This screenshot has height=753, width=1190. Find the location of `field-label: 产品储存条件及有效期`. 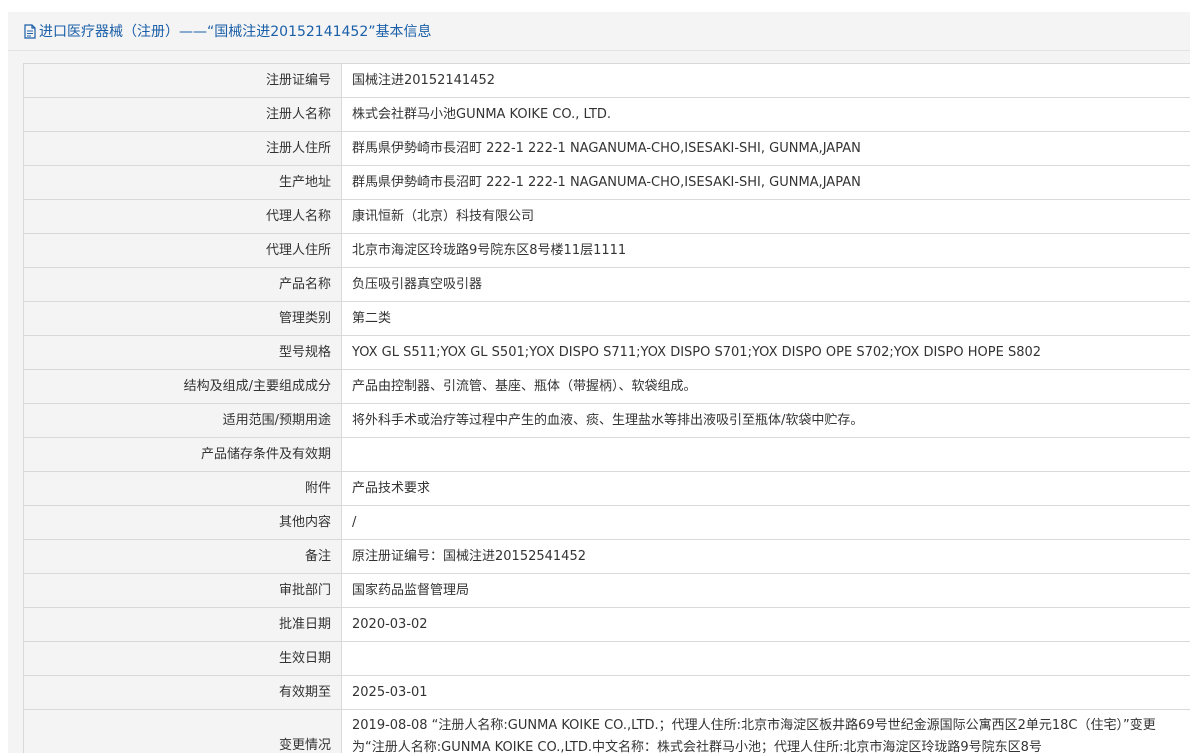

field-label: 产品储存条件及有效期 is located at coordinates (182, 454).